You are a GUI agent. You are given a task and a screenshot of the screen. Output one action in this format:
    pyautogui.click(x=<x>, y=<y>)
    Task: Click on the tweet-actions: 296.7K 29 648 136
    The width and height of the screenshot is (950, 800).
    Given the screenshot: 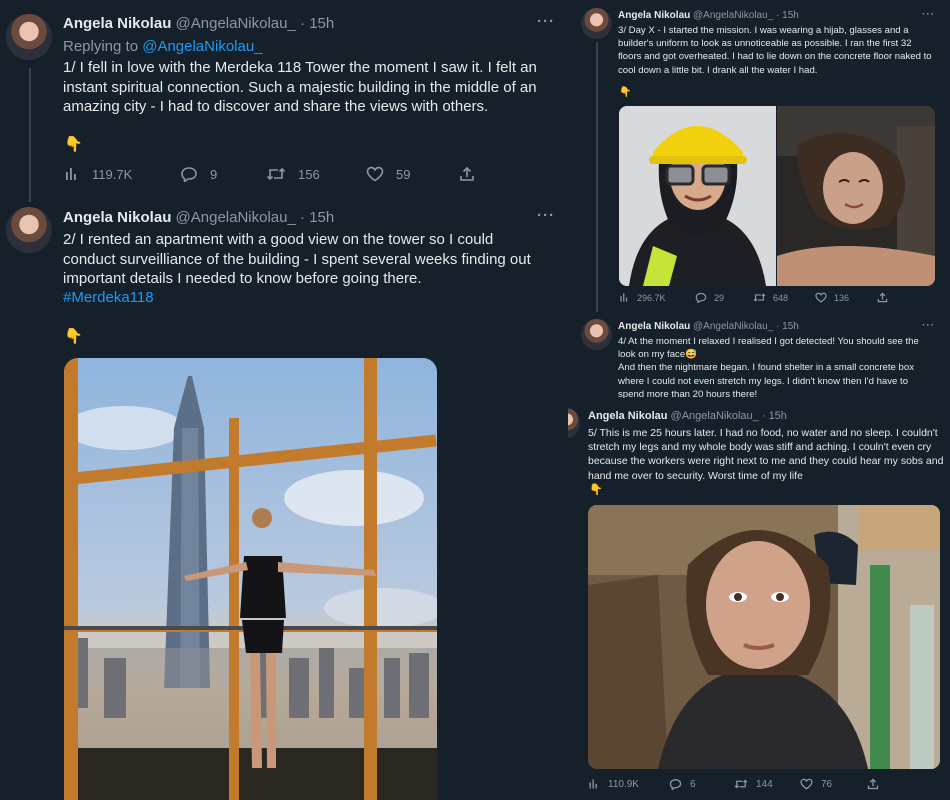 What is the action you would take?
    pyautogui.click(x=753, y=297)
    